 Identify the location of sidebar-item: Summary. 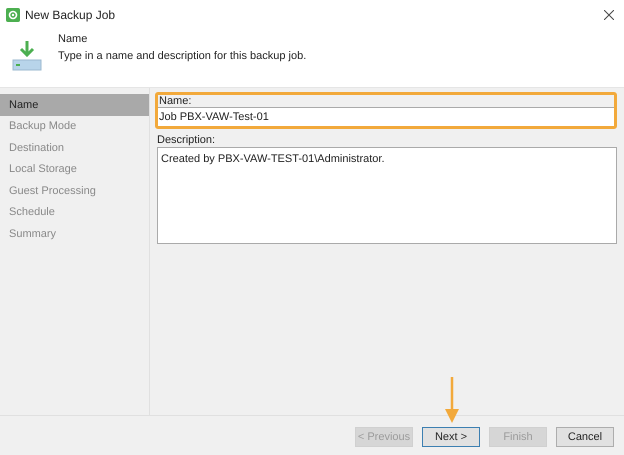
(74, 233).